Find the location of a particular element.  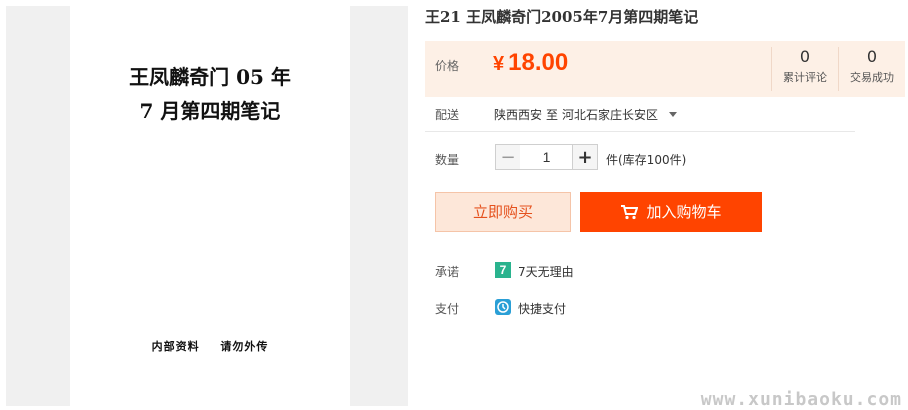

watermark: www.xunibaoku.com is located at coordinates (801, 399).